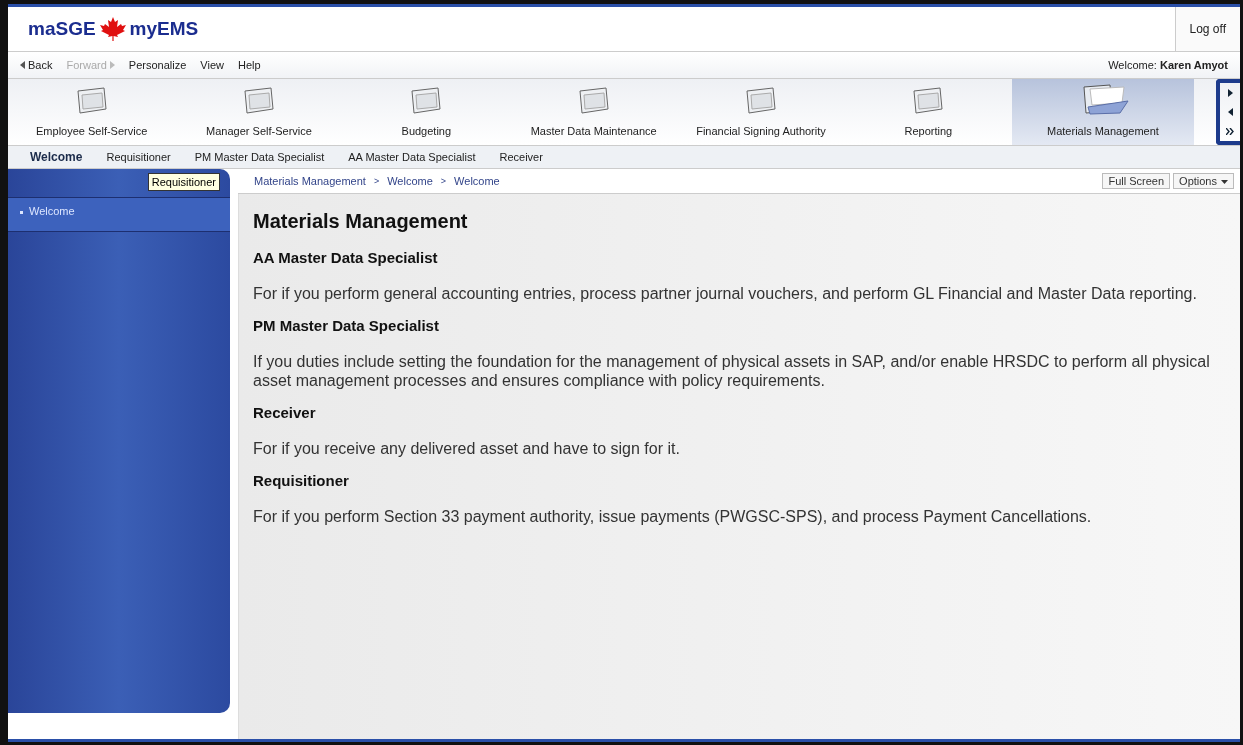  I want to click on launchpad-tab: Budgeting, so click(426, 112).